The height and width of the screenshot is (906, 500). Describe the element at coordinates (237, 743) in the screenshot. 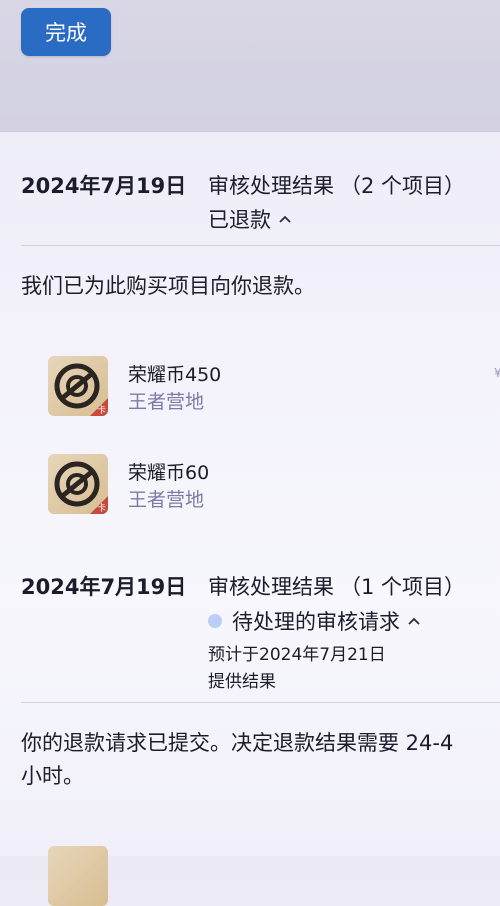

I see `pending-message: 你的退款请求已提交。决定退款结果需要 24-4` at that location.